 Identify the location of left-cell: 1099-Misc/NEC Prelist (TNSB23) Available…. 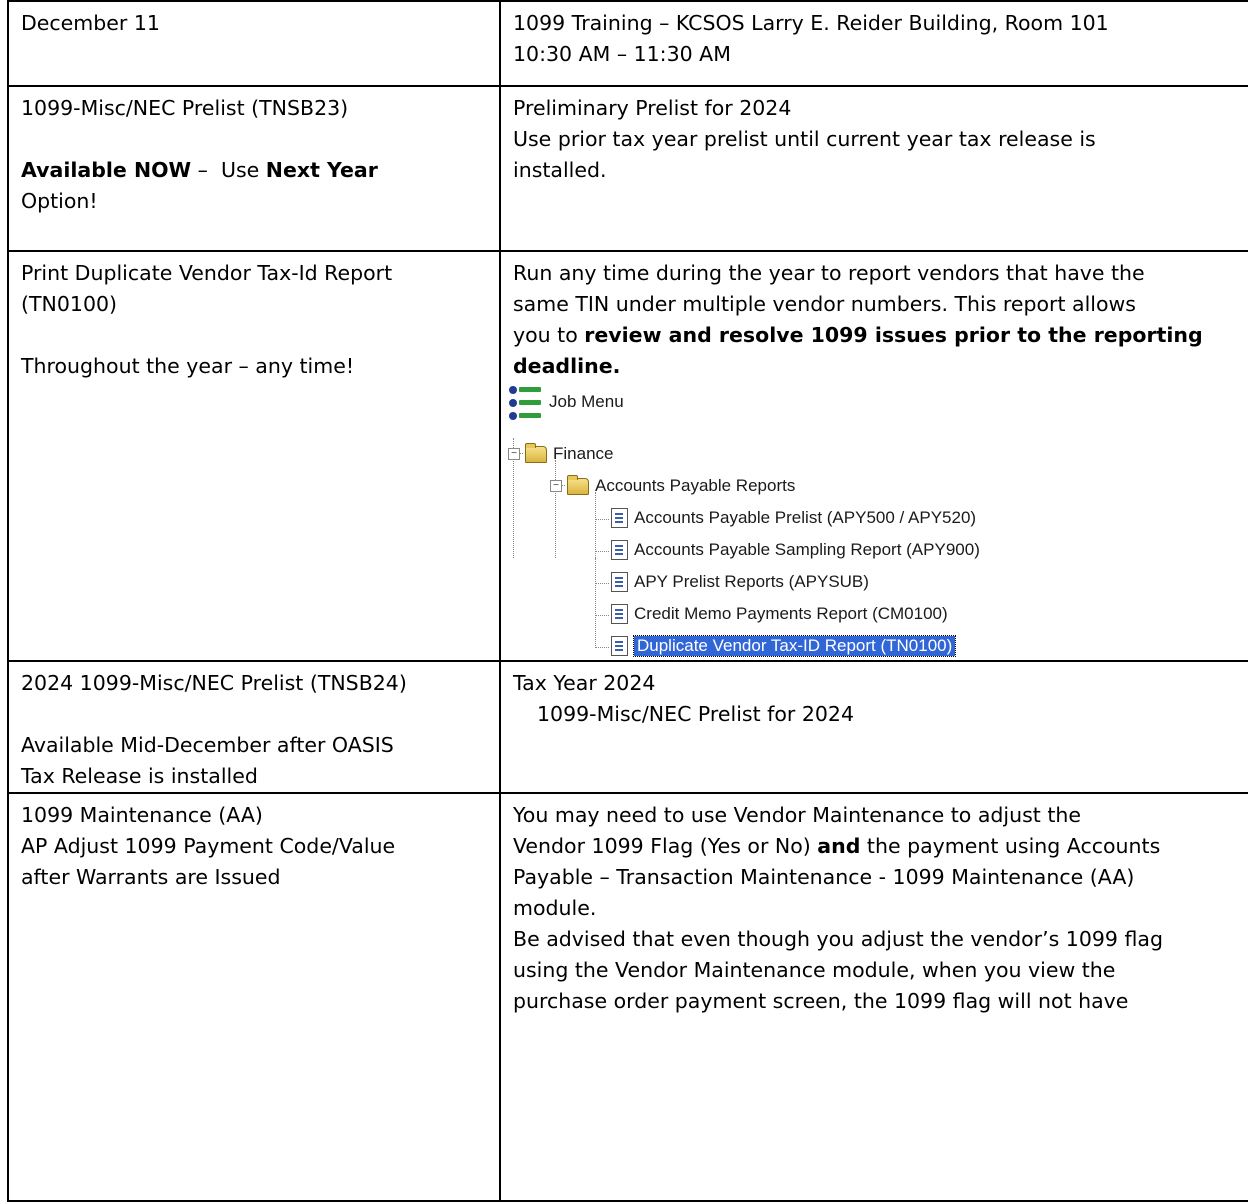
(254, 168).